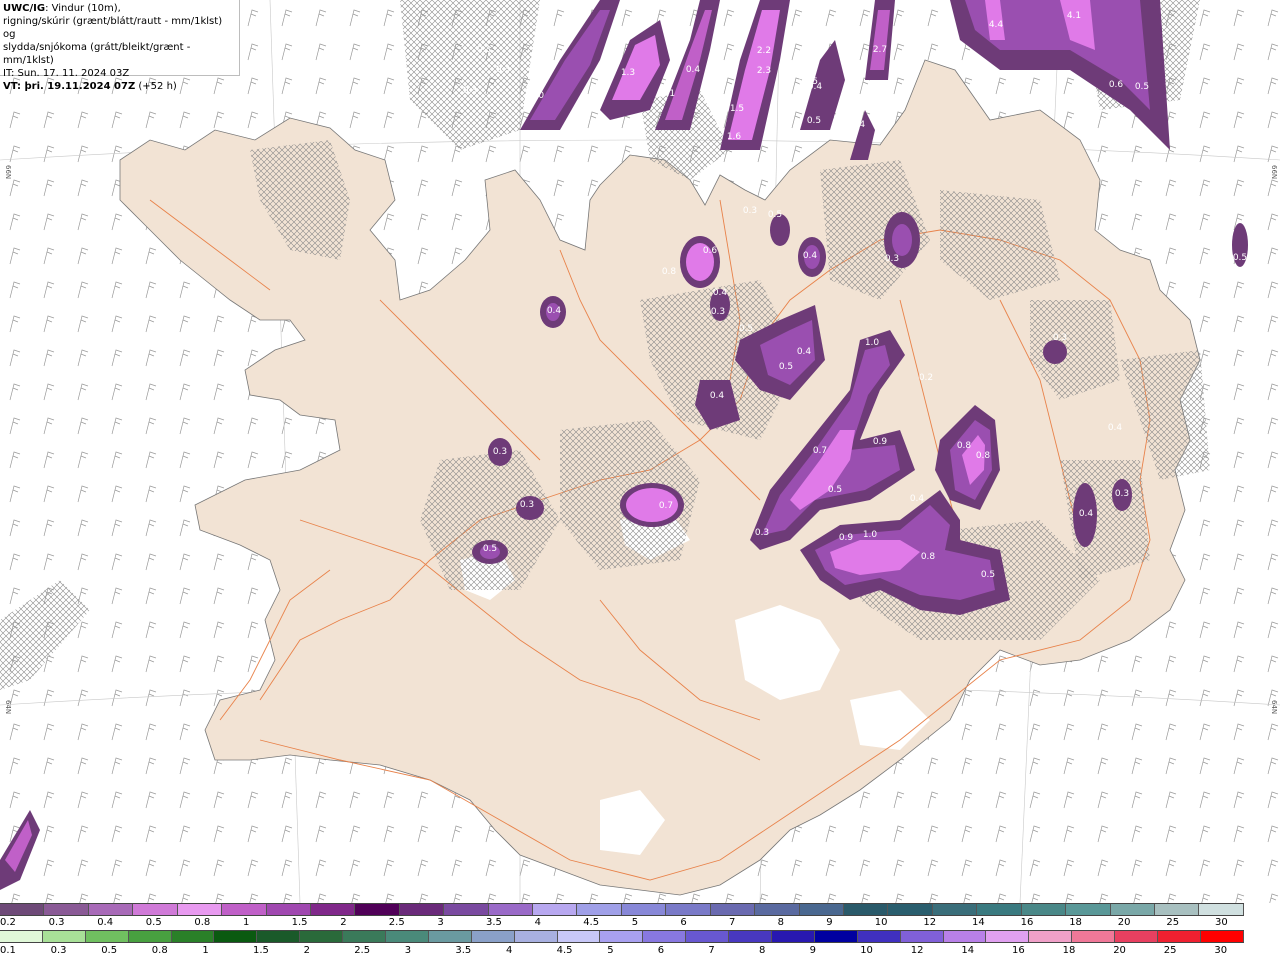  What do you see at coordinates (1173, 922) in the screenshot?
I see `legend-label: 25` at bounding box center [1173, 922].